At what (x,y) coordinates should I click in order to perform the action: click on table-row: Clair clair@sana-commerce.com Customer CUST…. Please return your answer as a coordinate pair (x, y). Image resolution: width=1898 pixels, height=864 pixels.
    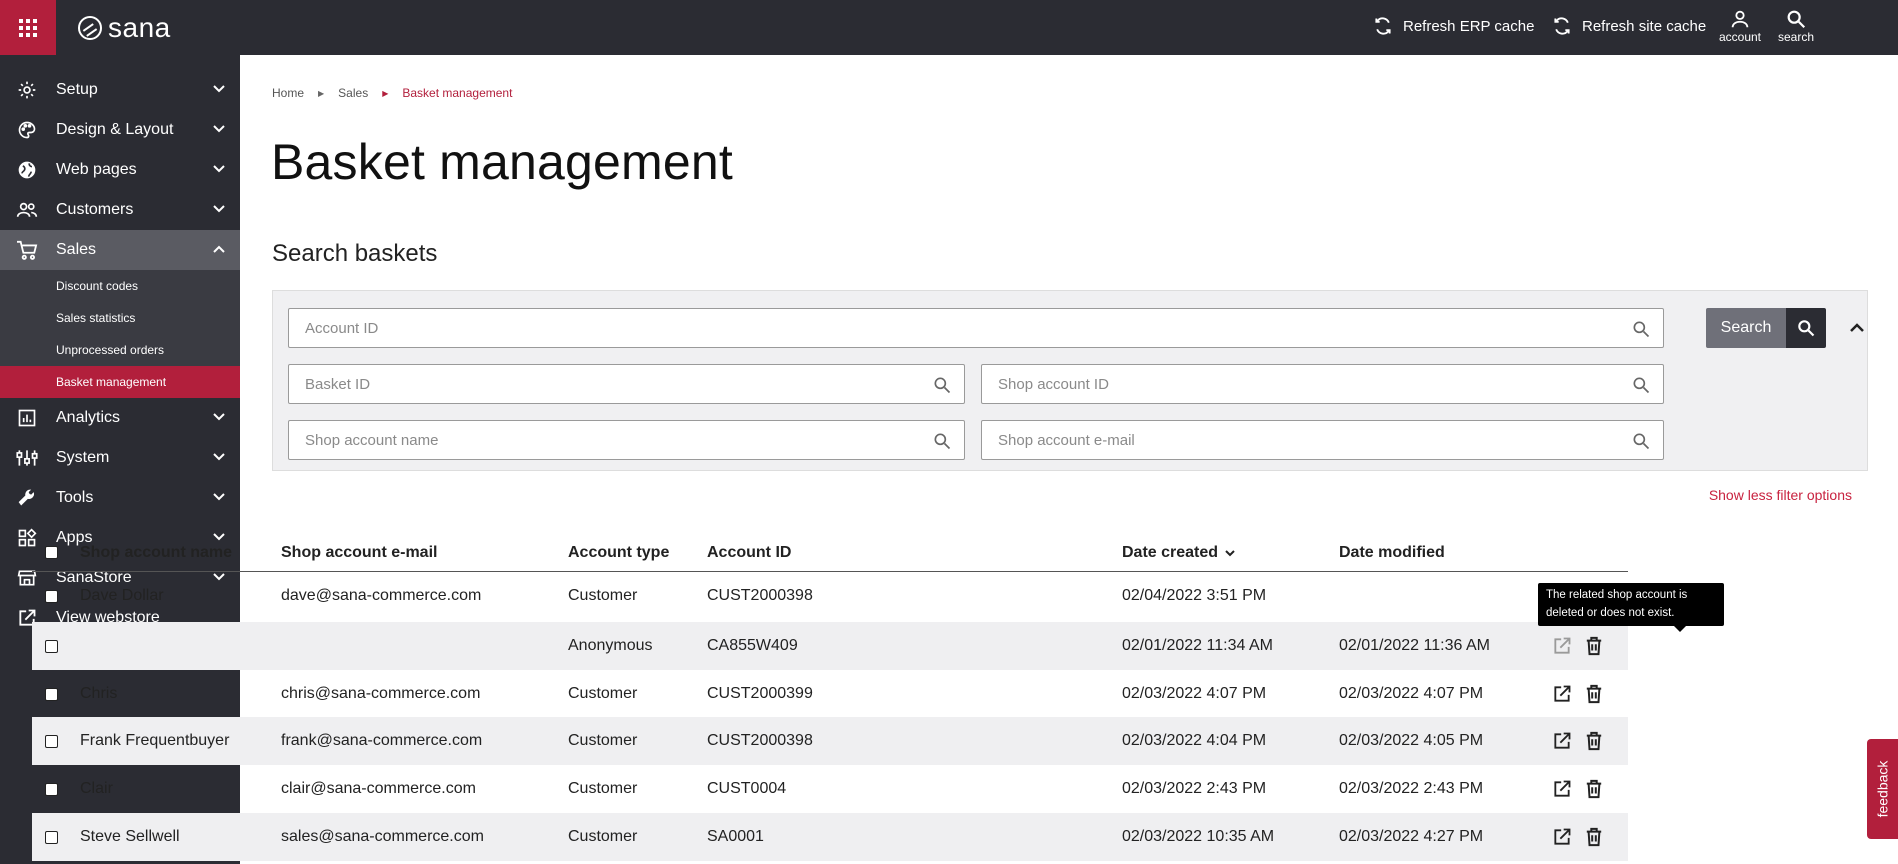
    Looking at the image, I should click on (830, 789).